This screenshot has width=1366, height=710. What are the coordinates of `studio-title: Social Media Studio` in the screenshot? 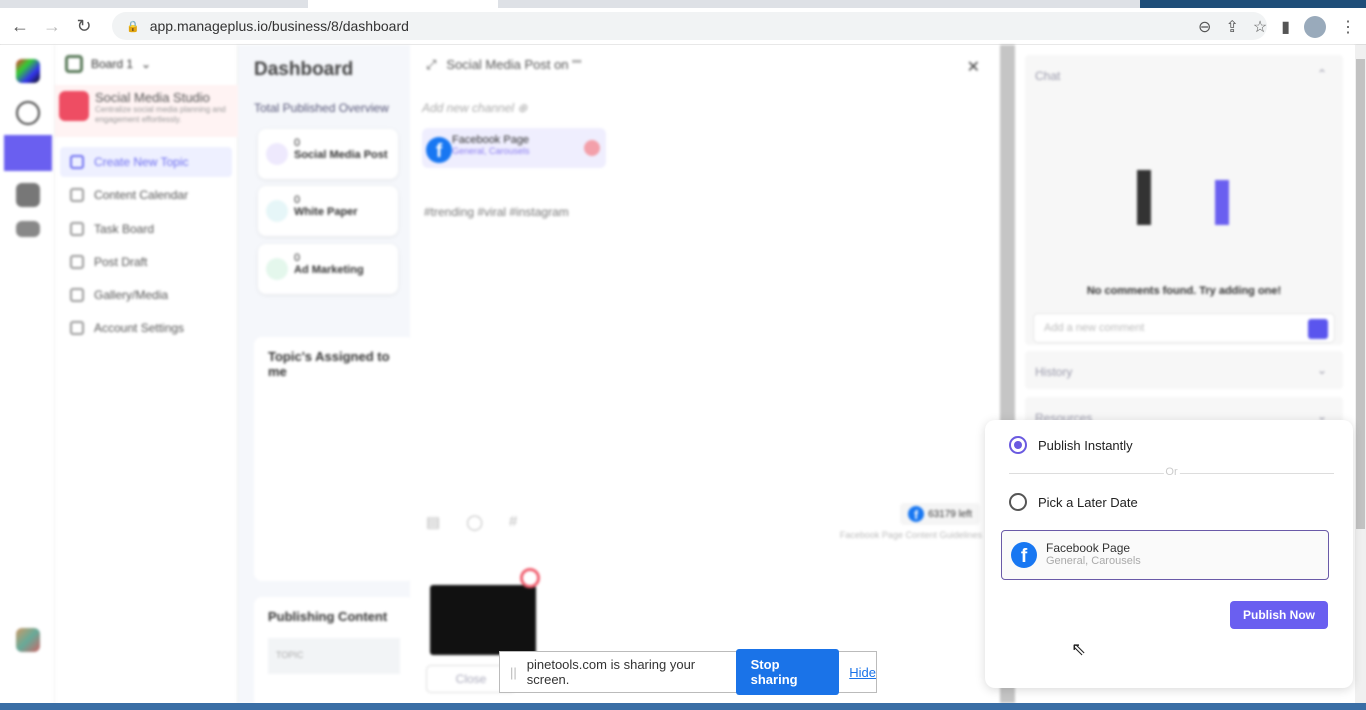 It's located at (152, 97).